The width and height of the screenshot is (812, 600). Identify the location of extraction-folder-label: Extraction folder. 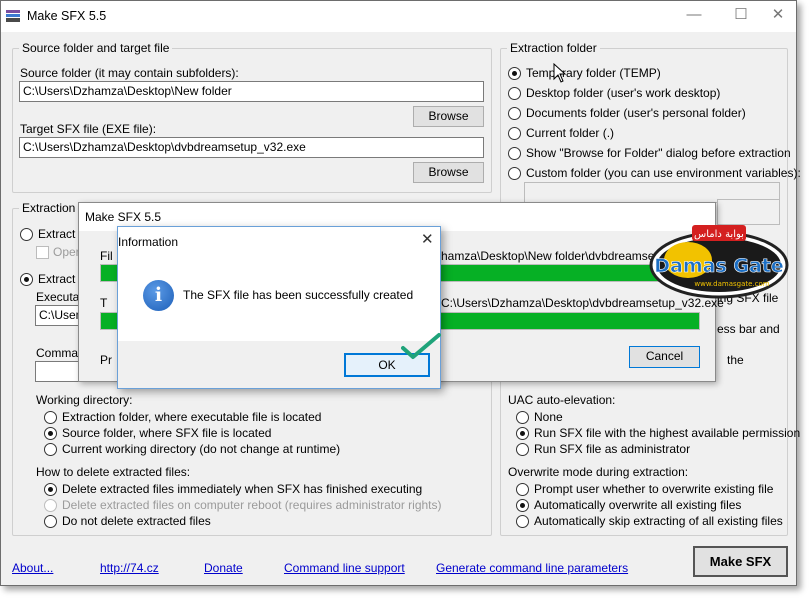
(553, 48).